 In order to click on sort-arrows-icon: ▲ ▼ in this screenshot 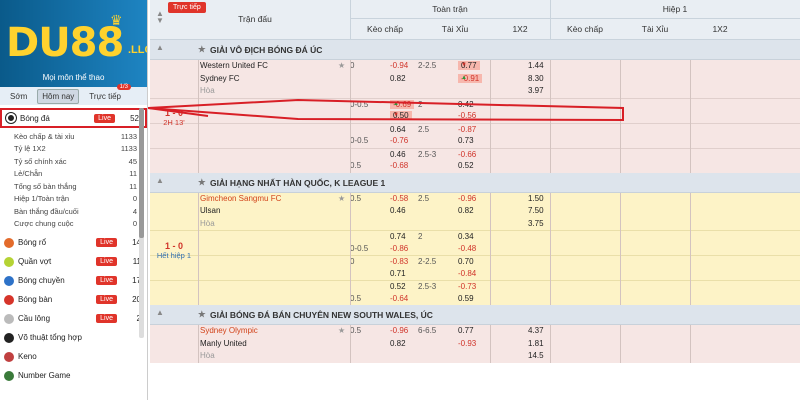, I will do `click(160, 17)`.